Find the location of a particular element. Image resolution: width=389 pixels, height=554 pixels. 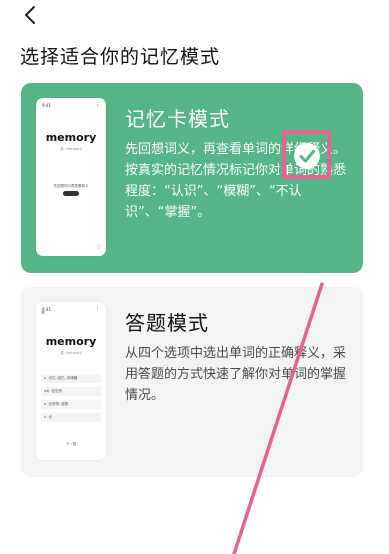

preview-status-time: 9:41 is located at coordinates (46, 105).